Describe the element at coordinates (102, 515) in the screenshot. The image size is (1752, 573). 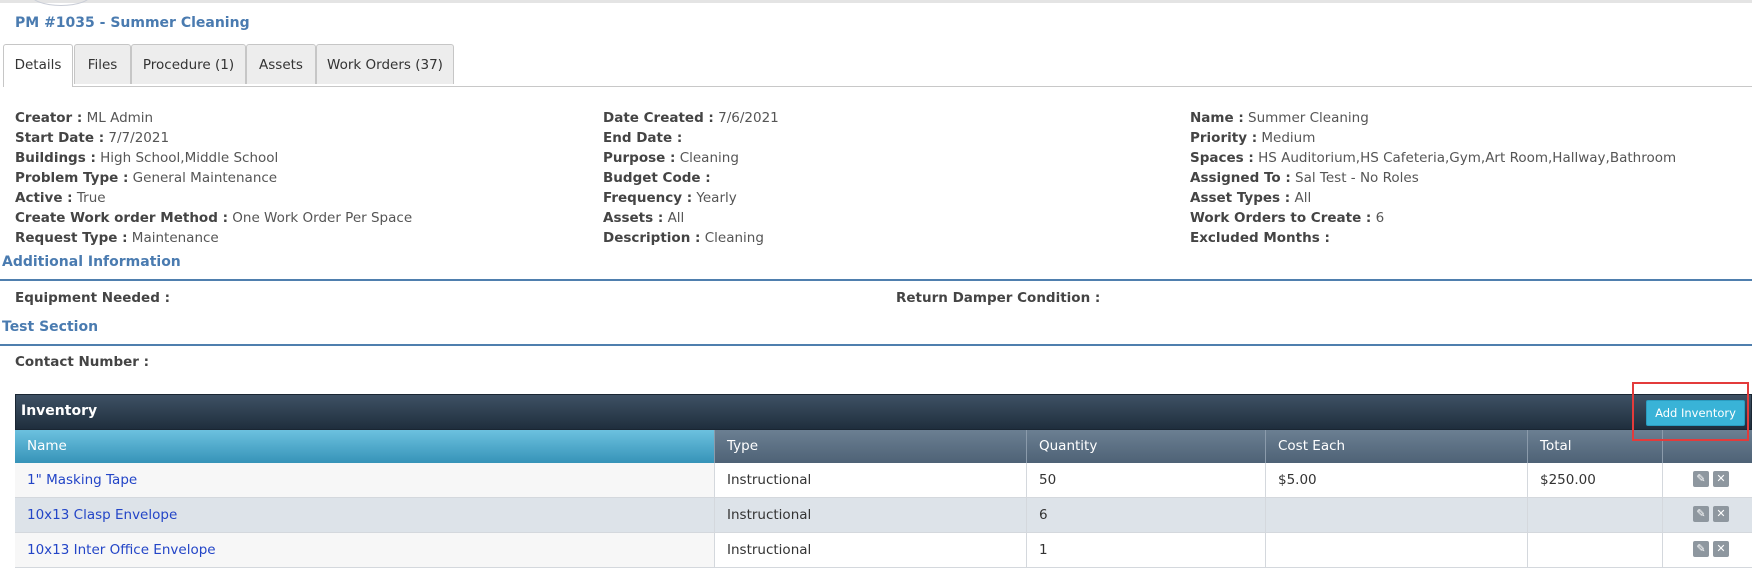
I see `inventory-item-link: 10x13 Clasp Envelope` at that location.